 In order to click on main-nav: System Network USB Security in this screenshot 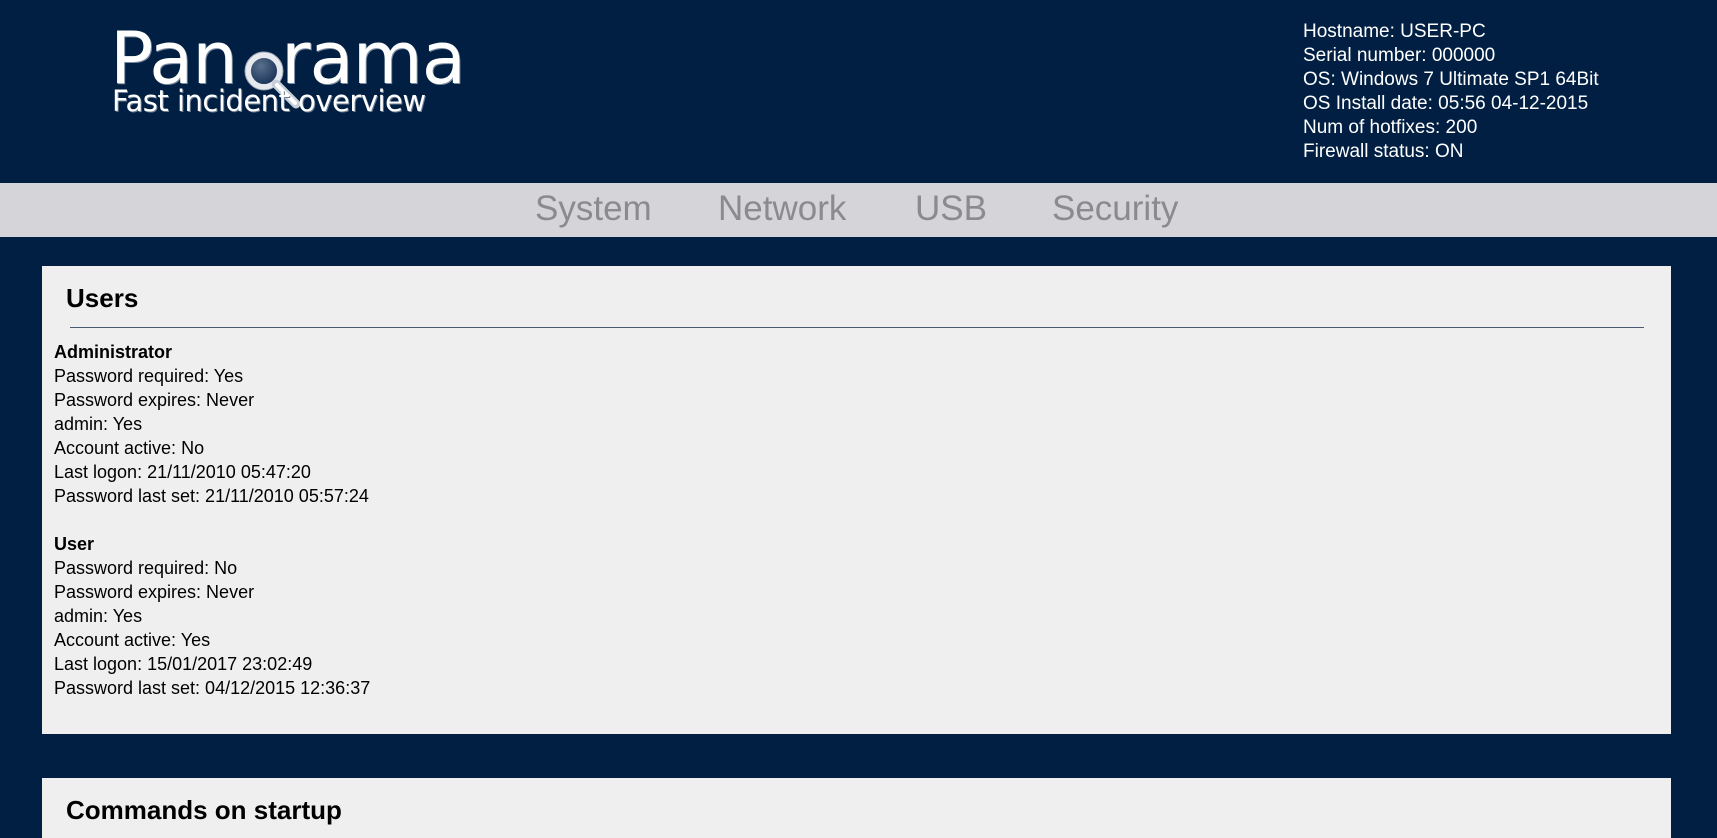, I will do `click(858, 210)`.